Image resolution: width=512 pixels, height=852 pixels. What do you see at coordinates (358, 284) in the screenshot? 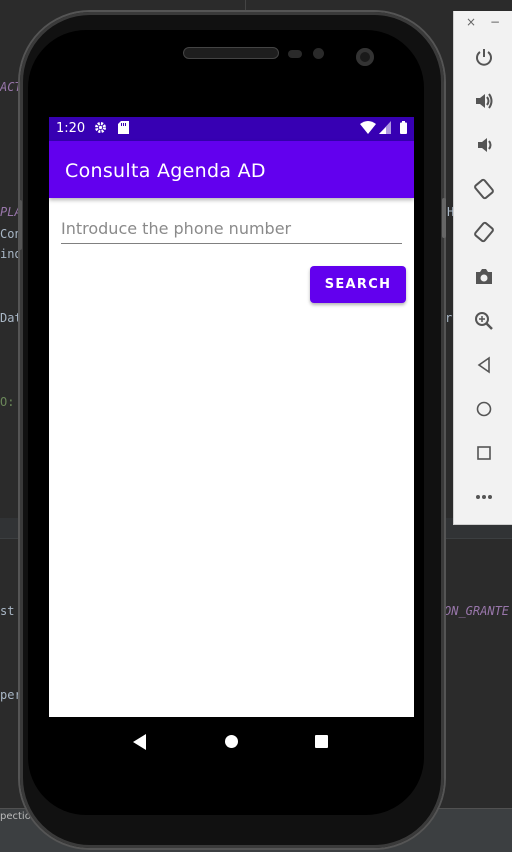
I see `search-button: SEARCH` at bounding box center [358, 284].